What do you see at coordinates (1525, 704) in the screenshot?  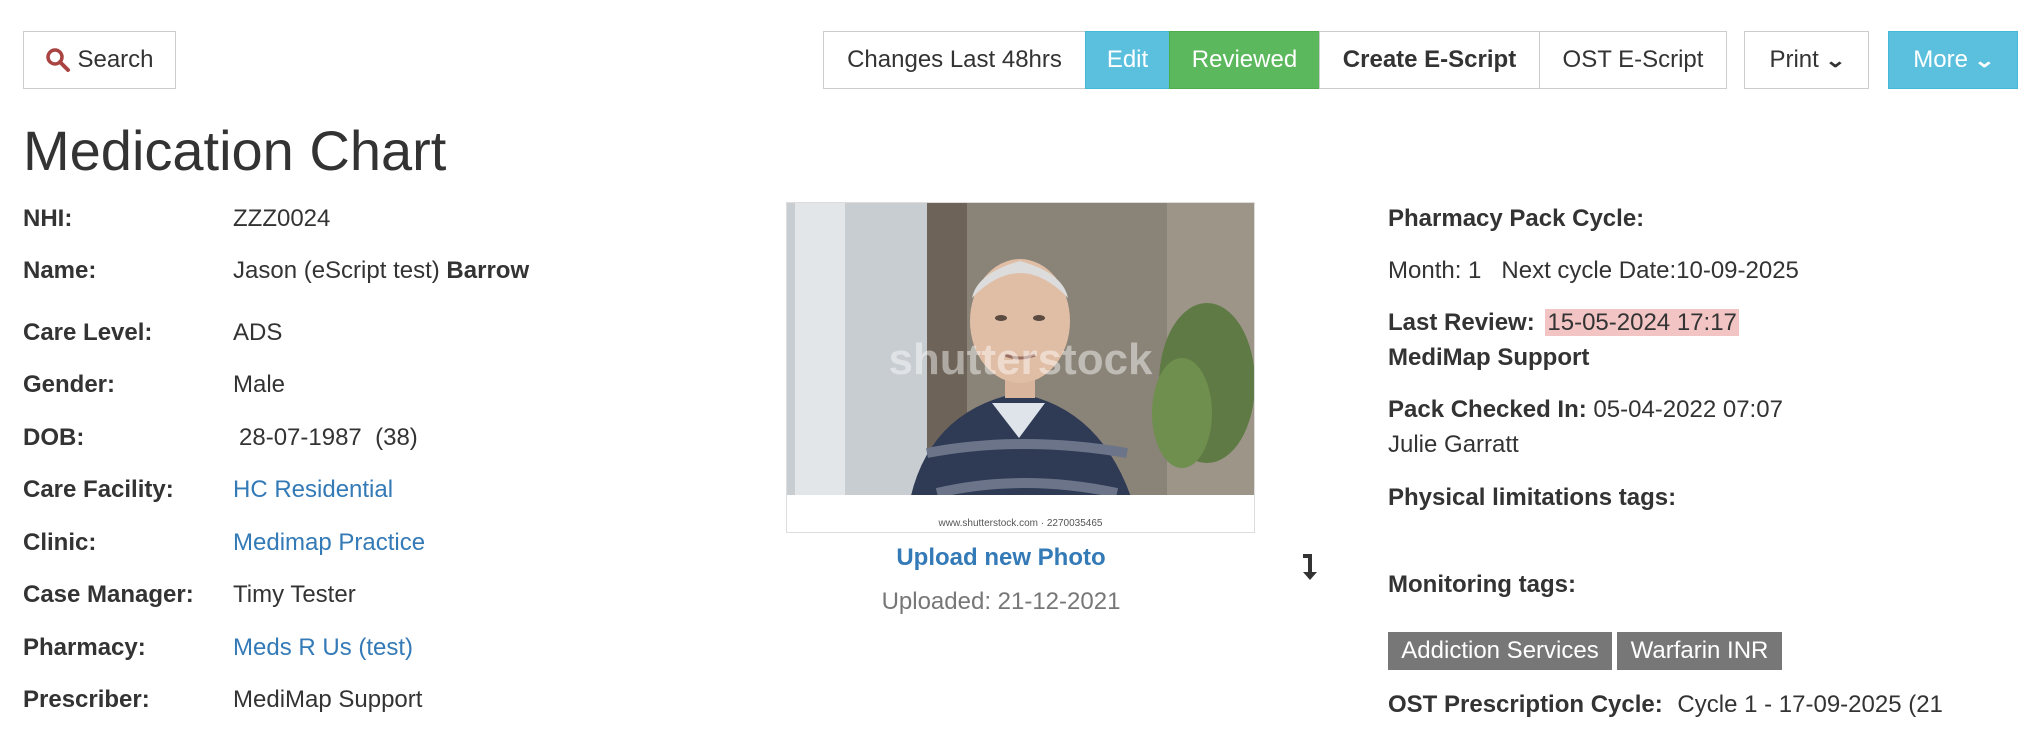 I see `ost-cycle-label: OST Prescription Cycle:` at bounding box center [1525, 704].